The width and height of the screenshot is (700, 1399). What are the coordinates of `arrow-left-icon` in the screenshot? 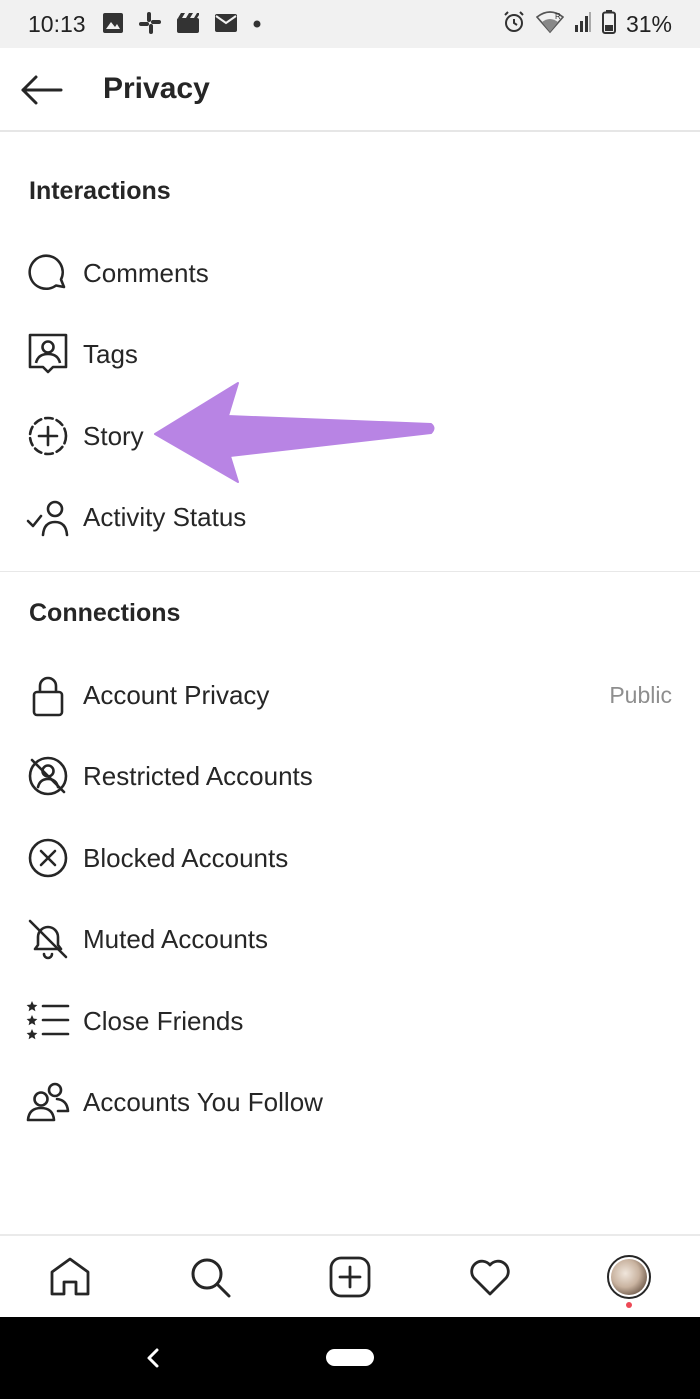 It's located at (42, 90).